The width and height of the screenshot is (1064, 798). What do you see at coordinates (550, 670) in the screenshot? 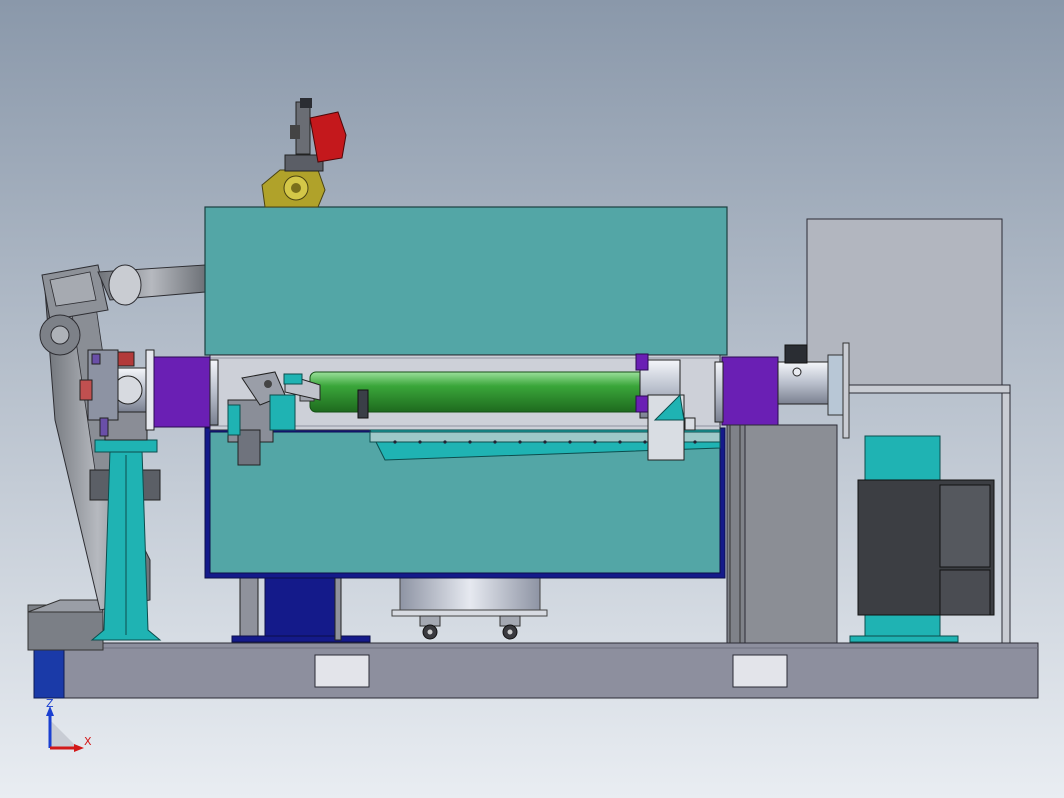
I see `base-platform` at bounding box center [550, 670].